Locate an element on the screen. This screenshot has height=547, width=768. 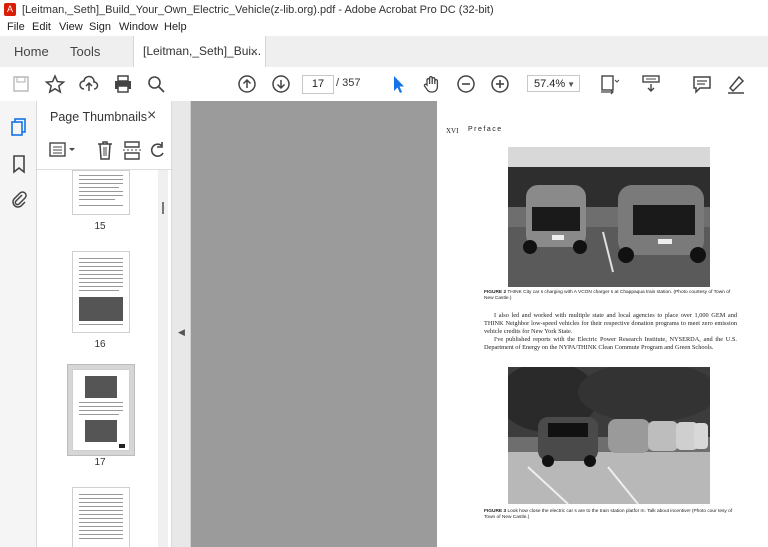
tab-document: [Leitman,_Seth]_Bui... × is located at coordinates (199, 51).